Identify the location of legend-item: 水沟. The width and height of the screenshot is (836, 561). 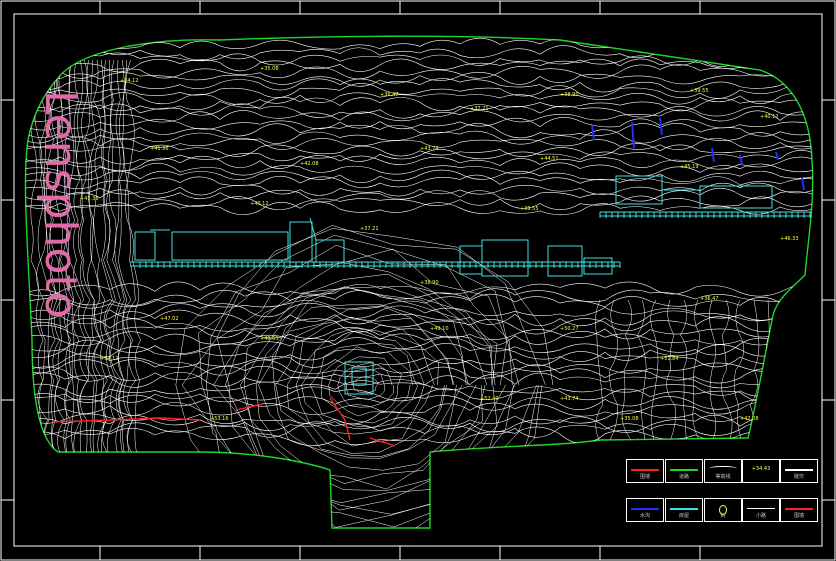
(645, 510).